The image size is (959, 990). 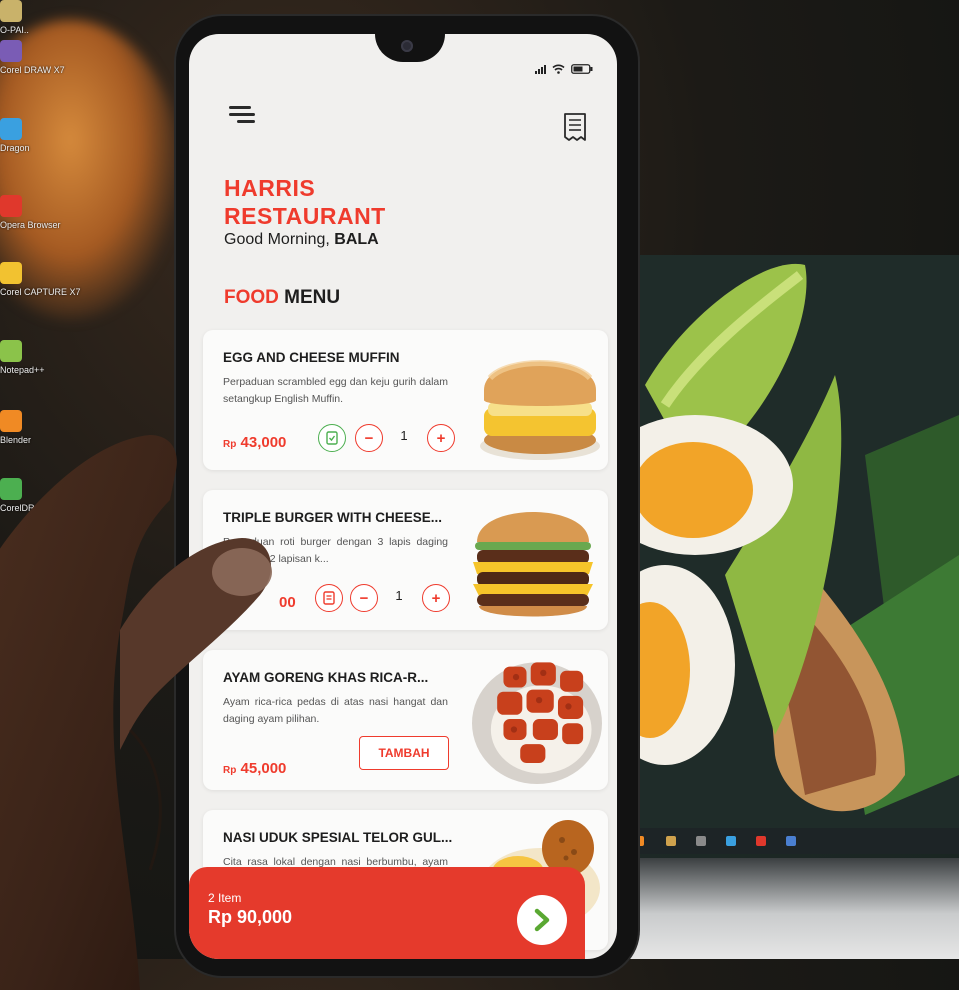 I want to click on wifi-icon, so click(x=558, y=69).